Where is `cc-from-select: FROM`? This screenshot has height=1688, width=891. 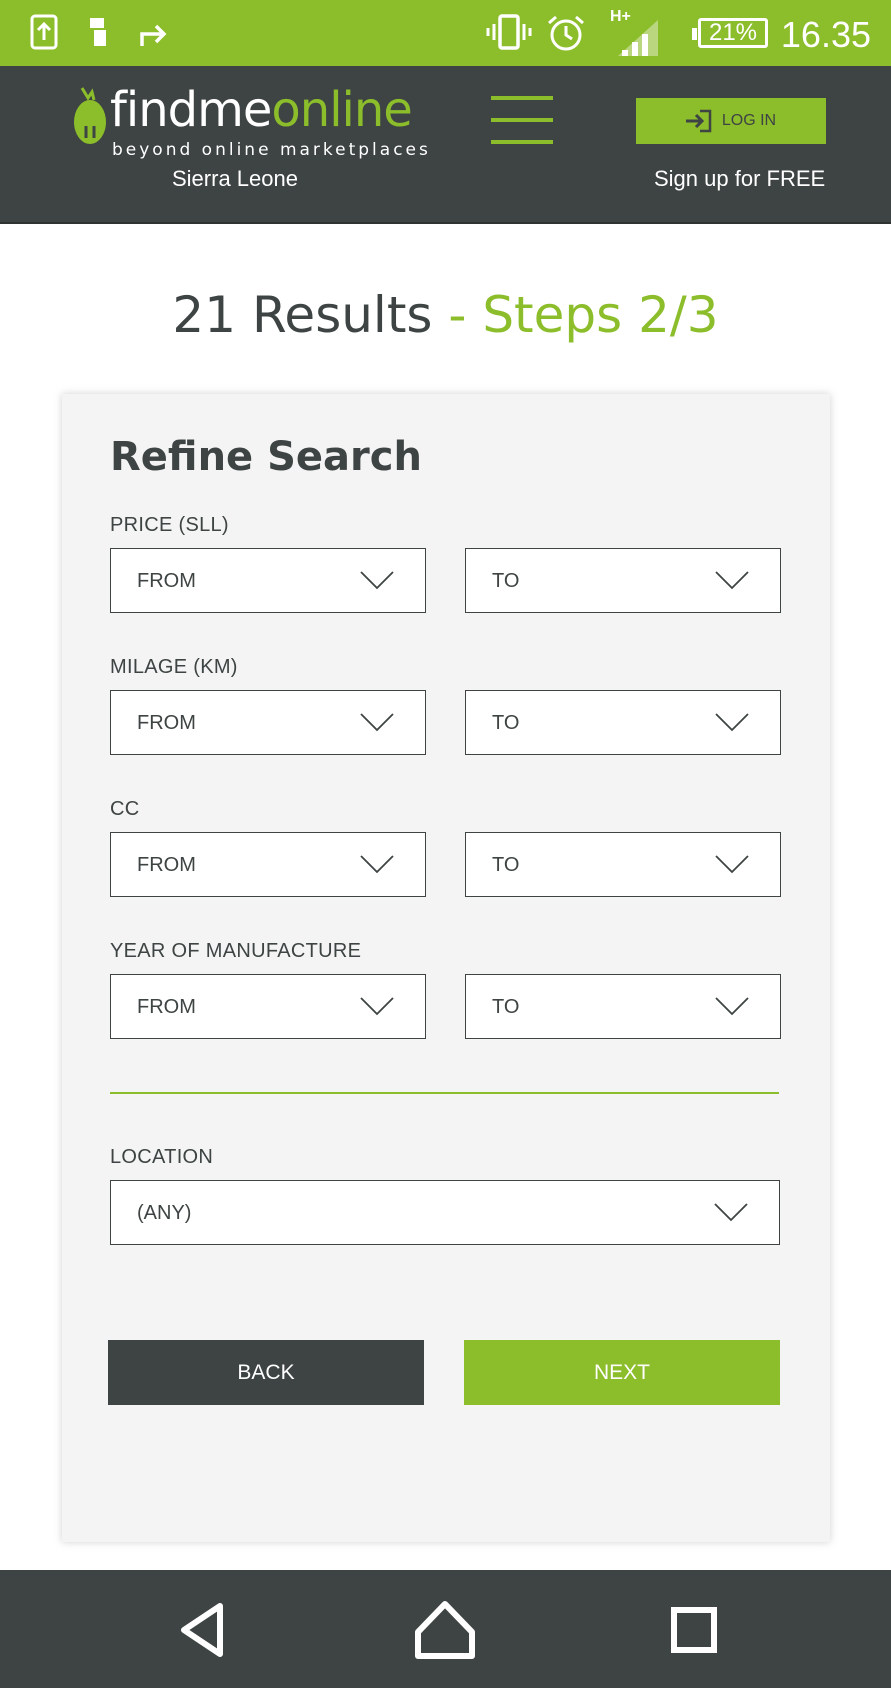
cc-from-select: FROM is located at coordinates (268, 864).